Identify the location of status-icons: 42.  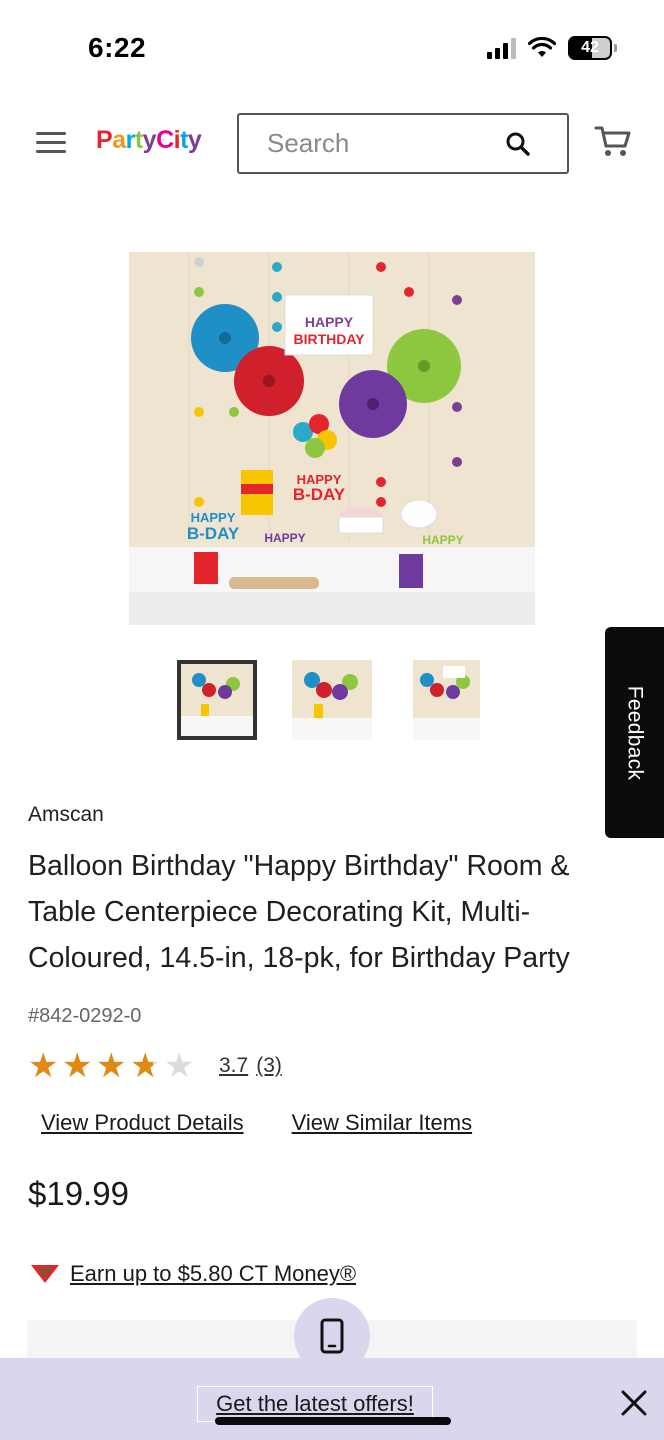
(552, 48).